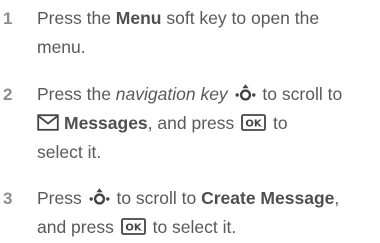  I want to click on create-message-label: Create Message, so click(268, 198).